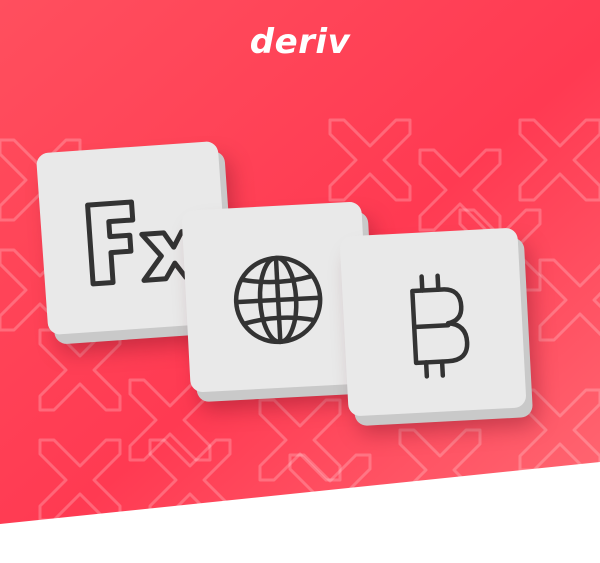 The width and height of the screenshot is (600, 563). What do you see at coordinates (440, 326) in the screenshot?
I see `bitcoin-icon` at bounding box center [440, 326].